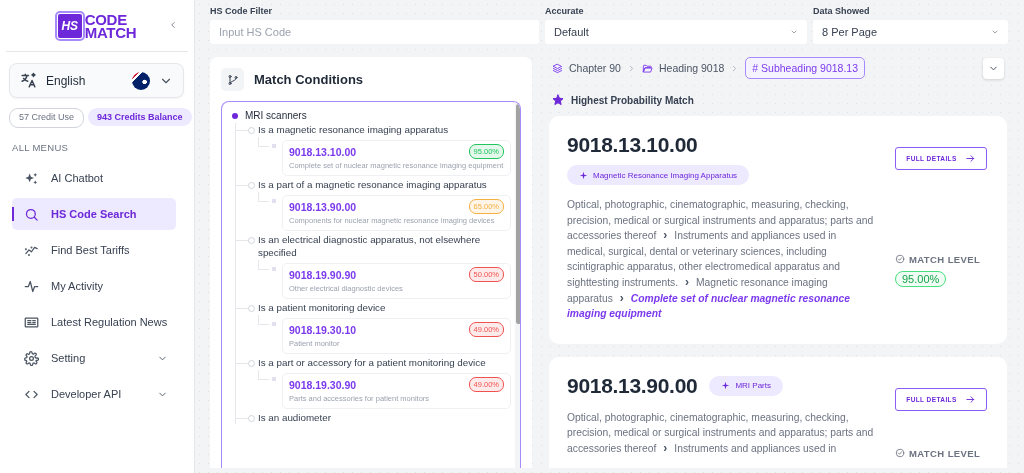  I want to click on logo-mark: HS, so click(69, 25).